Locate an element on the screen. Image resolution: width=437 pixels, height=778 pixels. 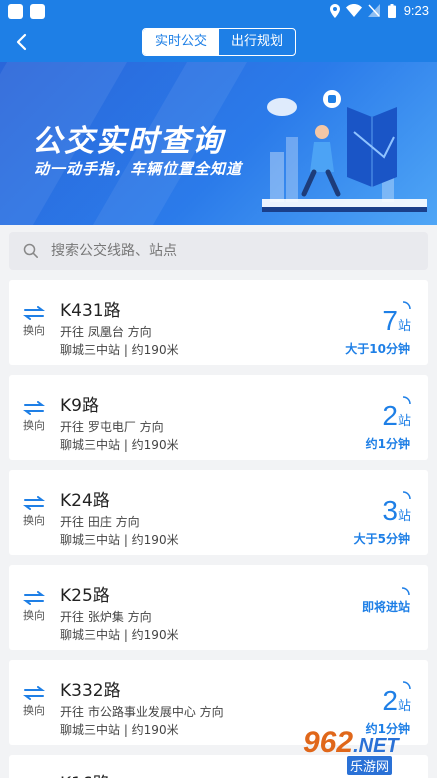
nav-bar: 实时公交 出行规划 is located at coordinates (218, 43).